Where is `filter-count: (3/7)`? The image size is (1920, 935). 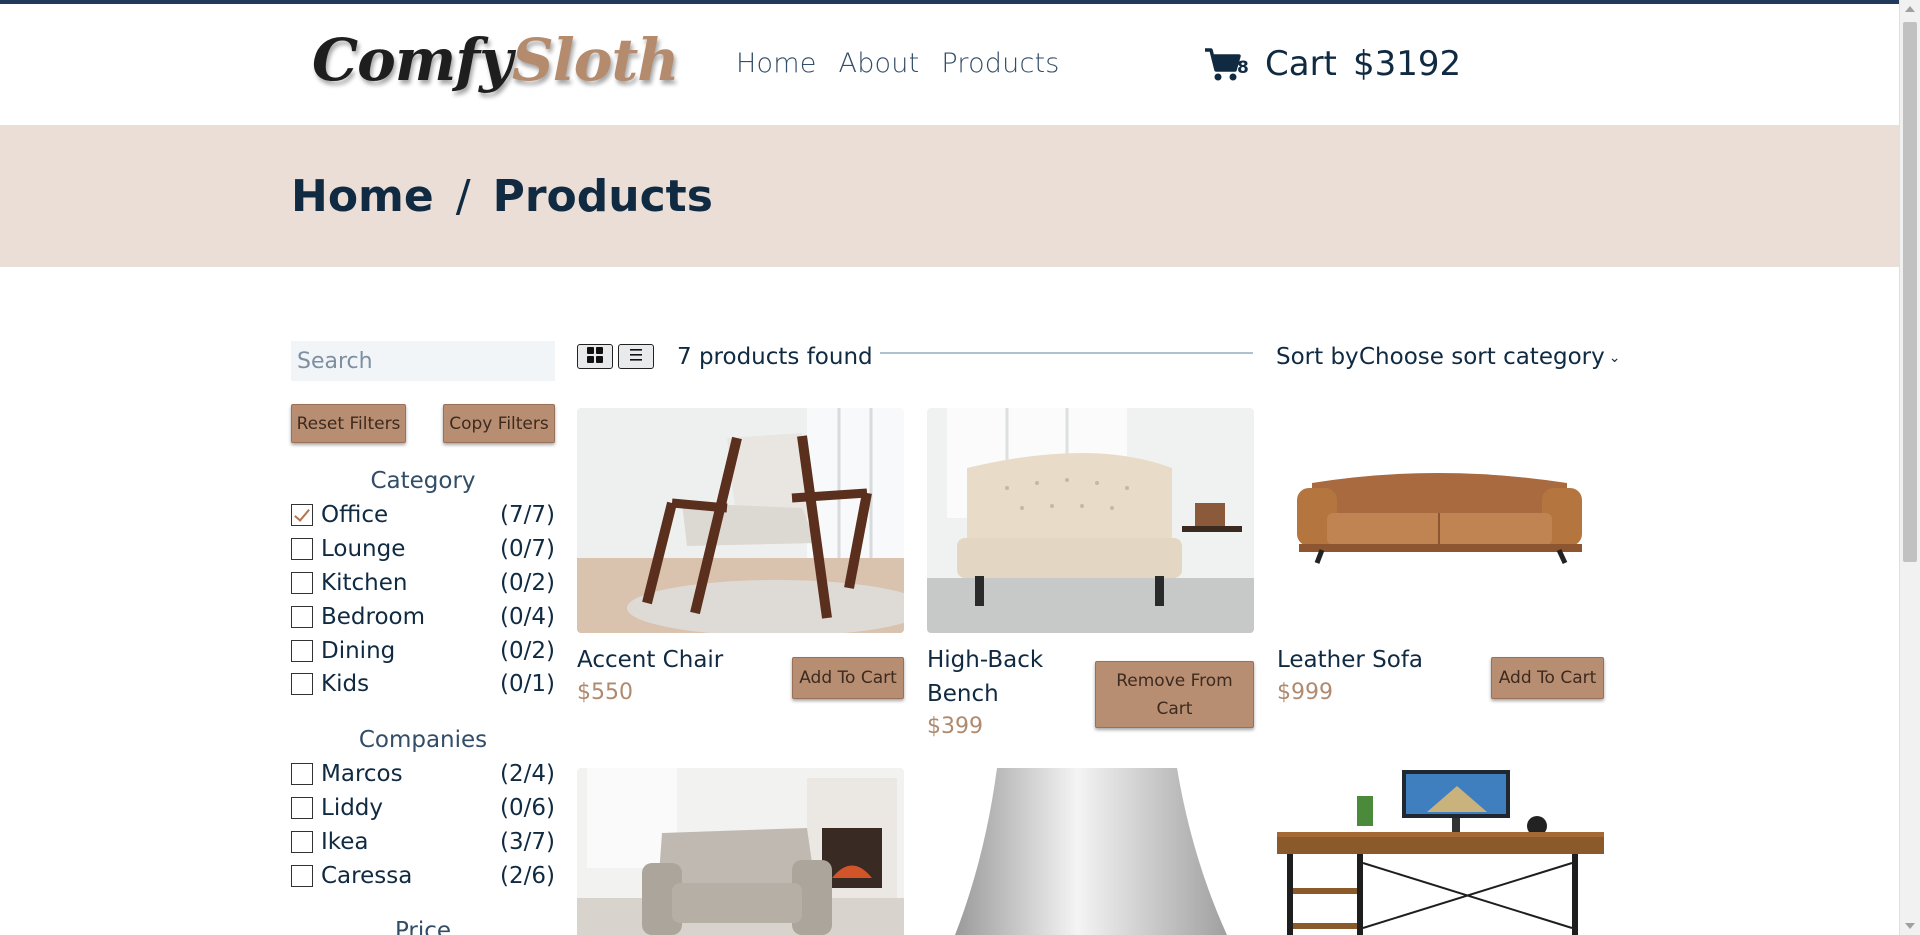
filter-count: (3/7) is located at coordinates (527, 842).